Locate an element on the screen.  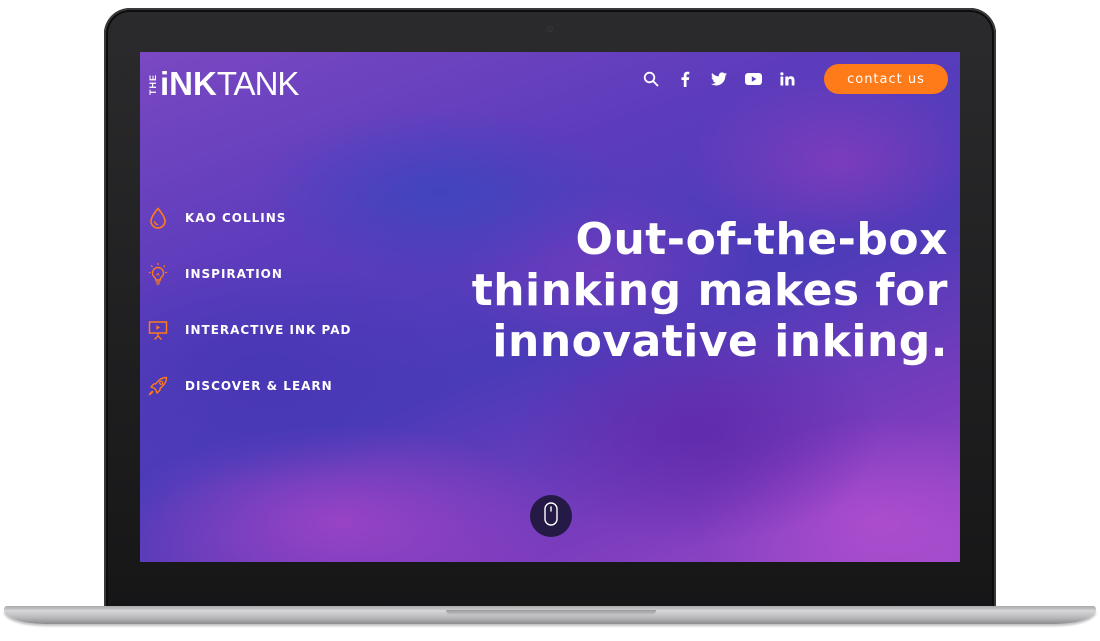
ink-tank-logo: THE iNK TANK is located at coordinates (224, 83).